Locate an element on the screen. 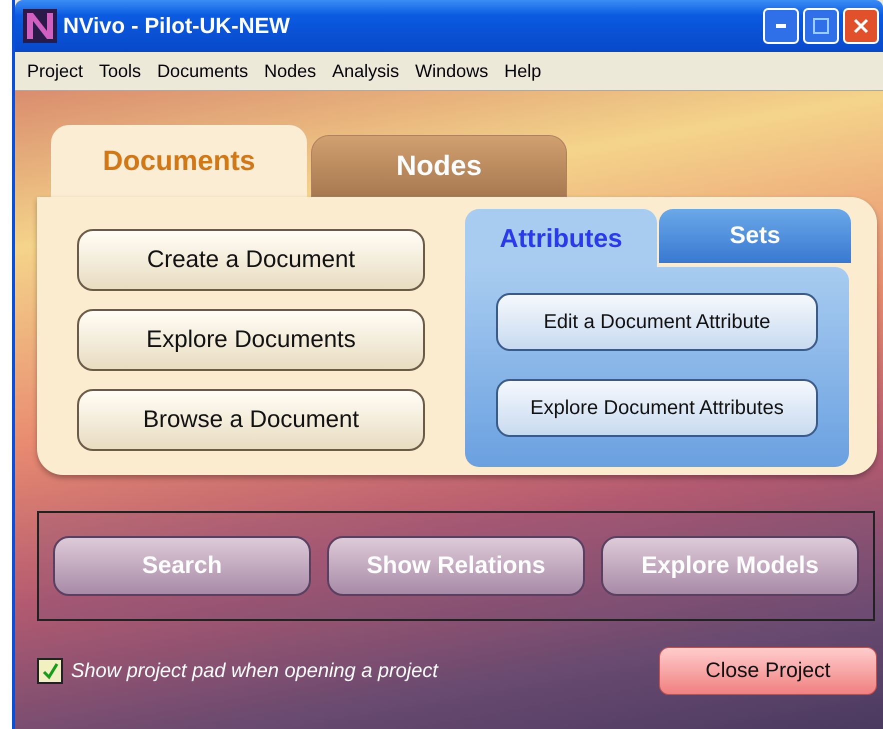 The image size is (883, 729). menu-item: Nodes is located at coordinates (294, 71).